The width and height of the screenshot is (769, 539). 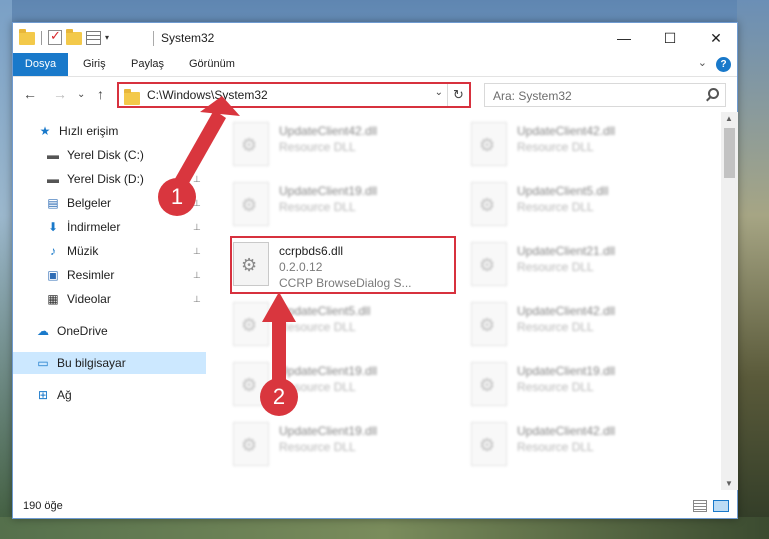 I want to click on documents-icon: ▤, so click(x=53, y=203).